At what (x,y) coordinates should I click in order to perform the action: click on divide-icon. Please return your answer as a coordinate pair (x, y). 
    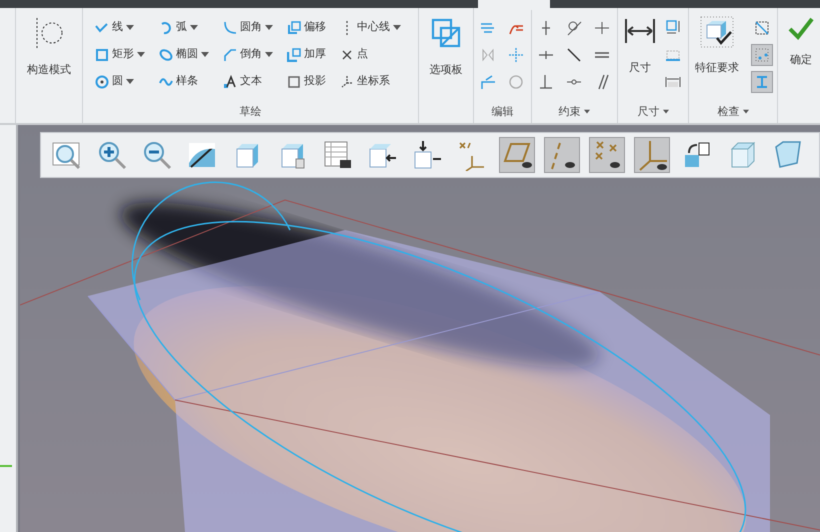
    Looking at the image, I should click on (516, 54).